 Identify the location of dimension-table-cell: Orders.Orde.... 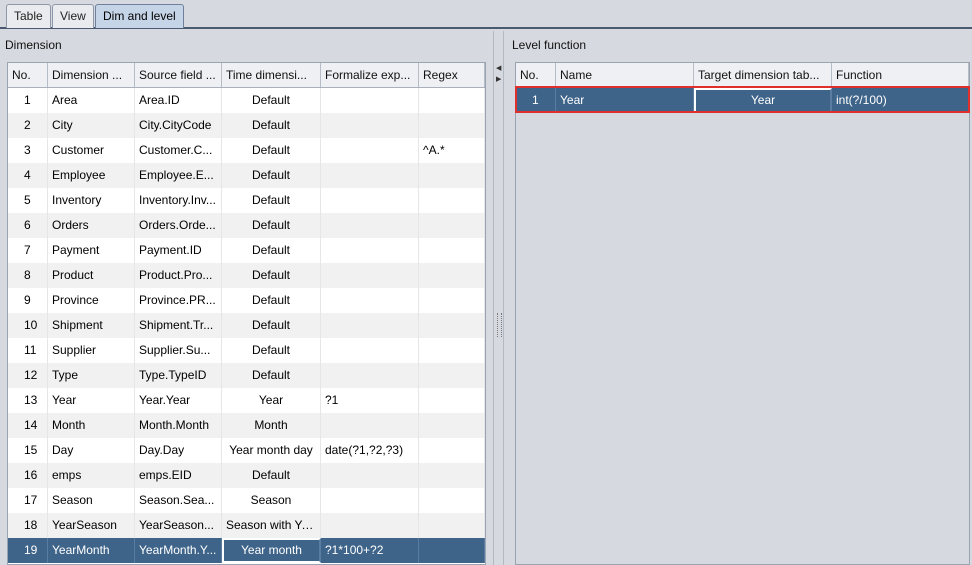
(178, 225).